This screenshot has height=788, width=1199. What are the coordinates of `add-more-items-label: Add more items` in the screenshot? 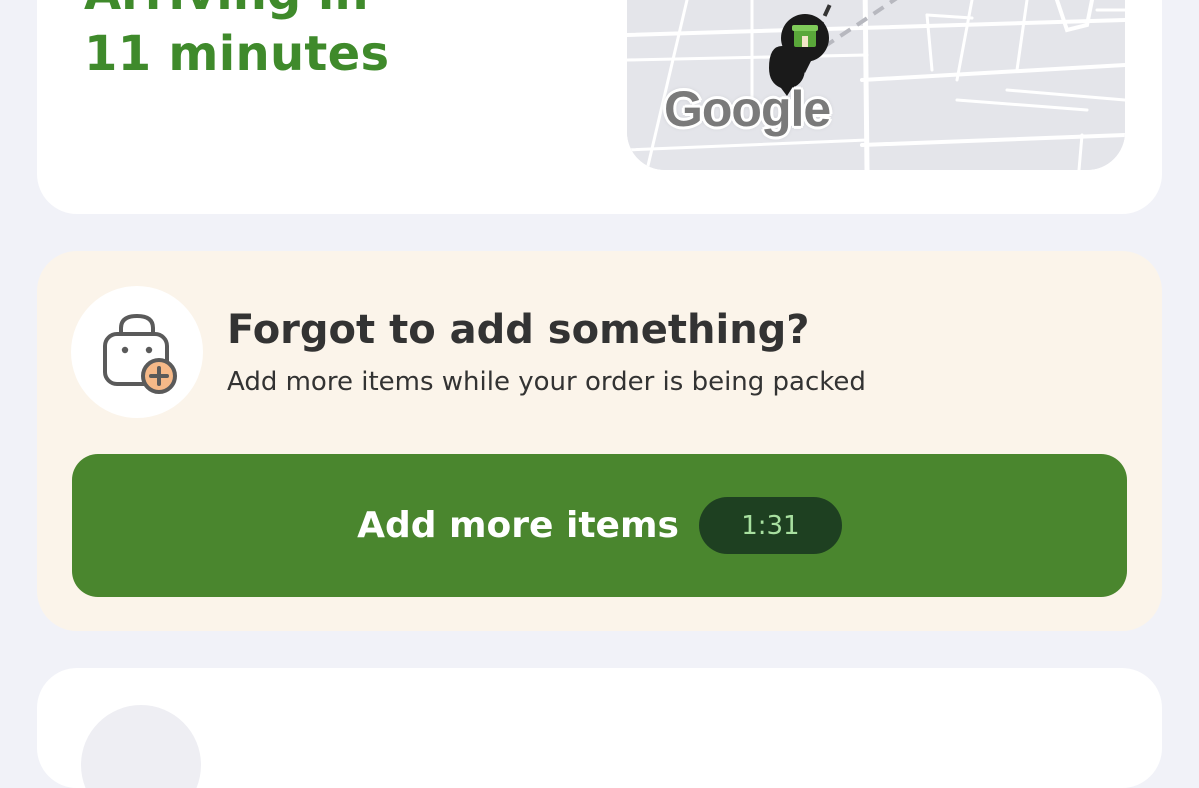 It's located at (518, 525).